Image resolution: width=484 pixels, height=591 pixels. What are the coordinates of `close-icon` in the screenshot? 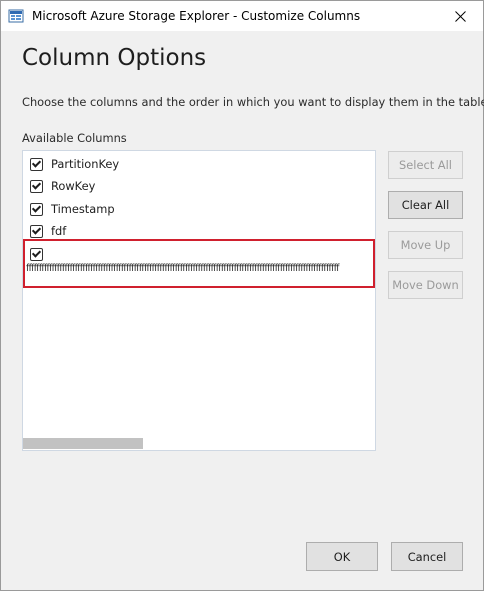 It's located at (460, 16).